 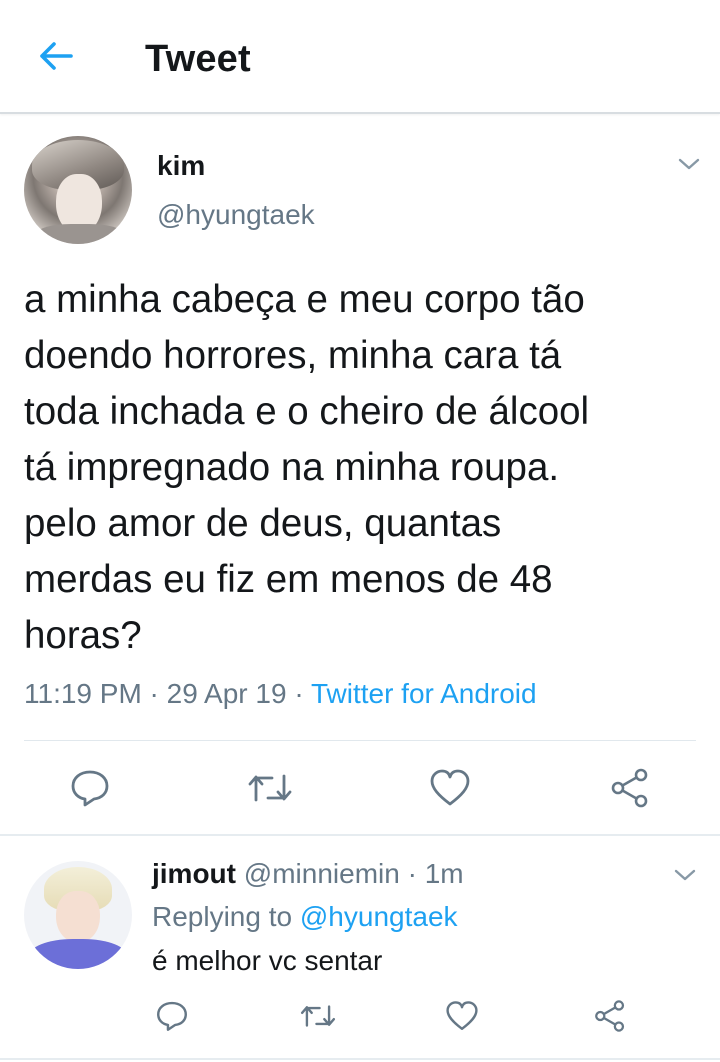 I want to click on section-divider, so click(x=360, y=835).